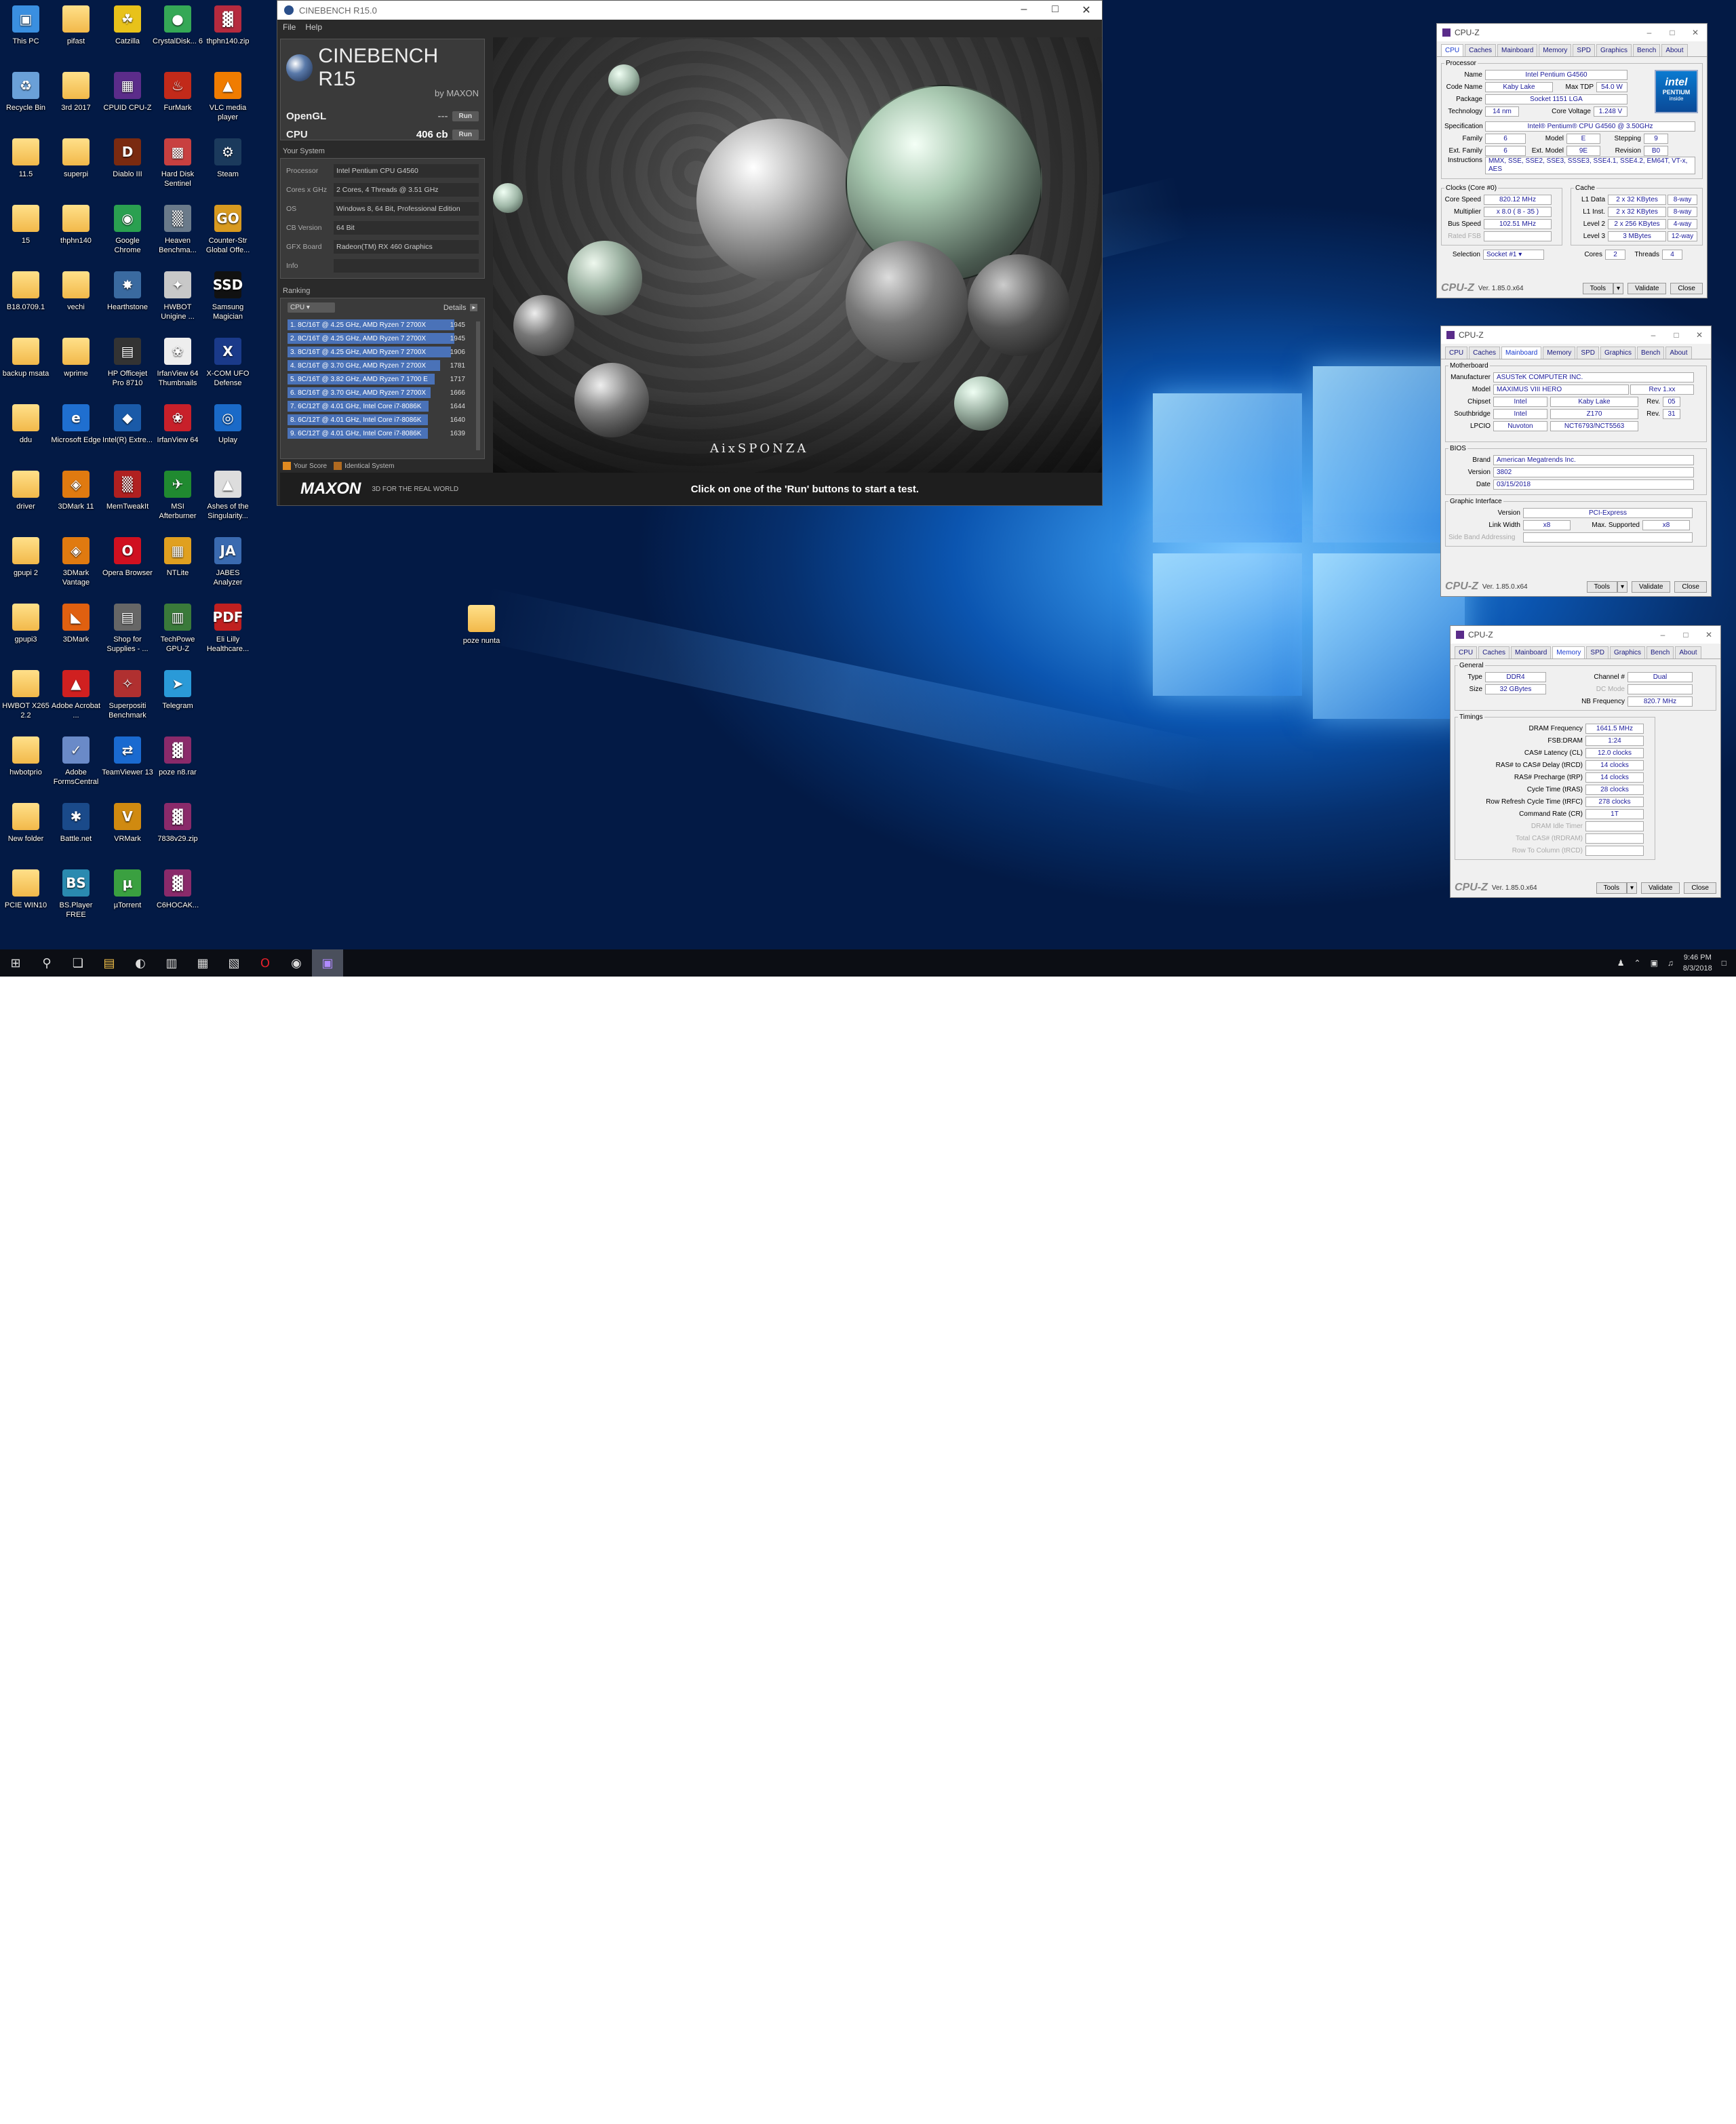 This screenshot has height=2124, width=1736. I want to click on details-button: Details, so click(455, 308).